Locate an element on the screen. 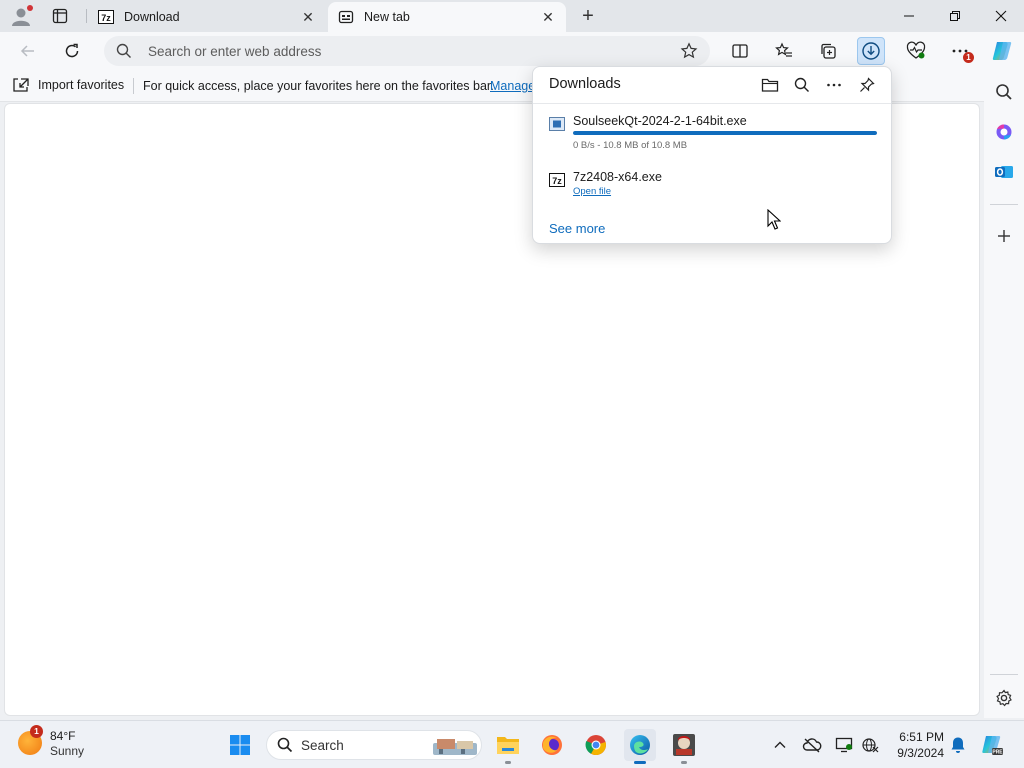  address-input is located at coordinates (398, 51).